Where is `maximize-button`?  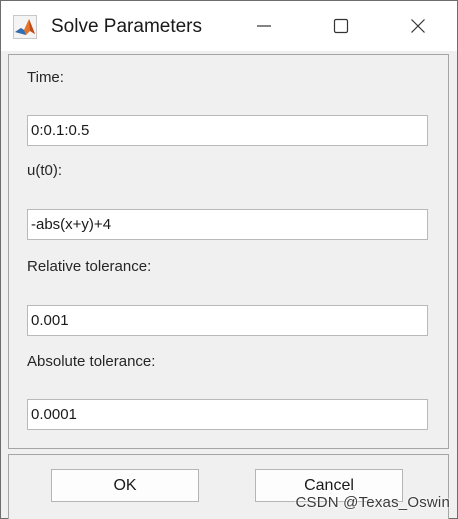
maximize-button is located at coordinates (341, 26).